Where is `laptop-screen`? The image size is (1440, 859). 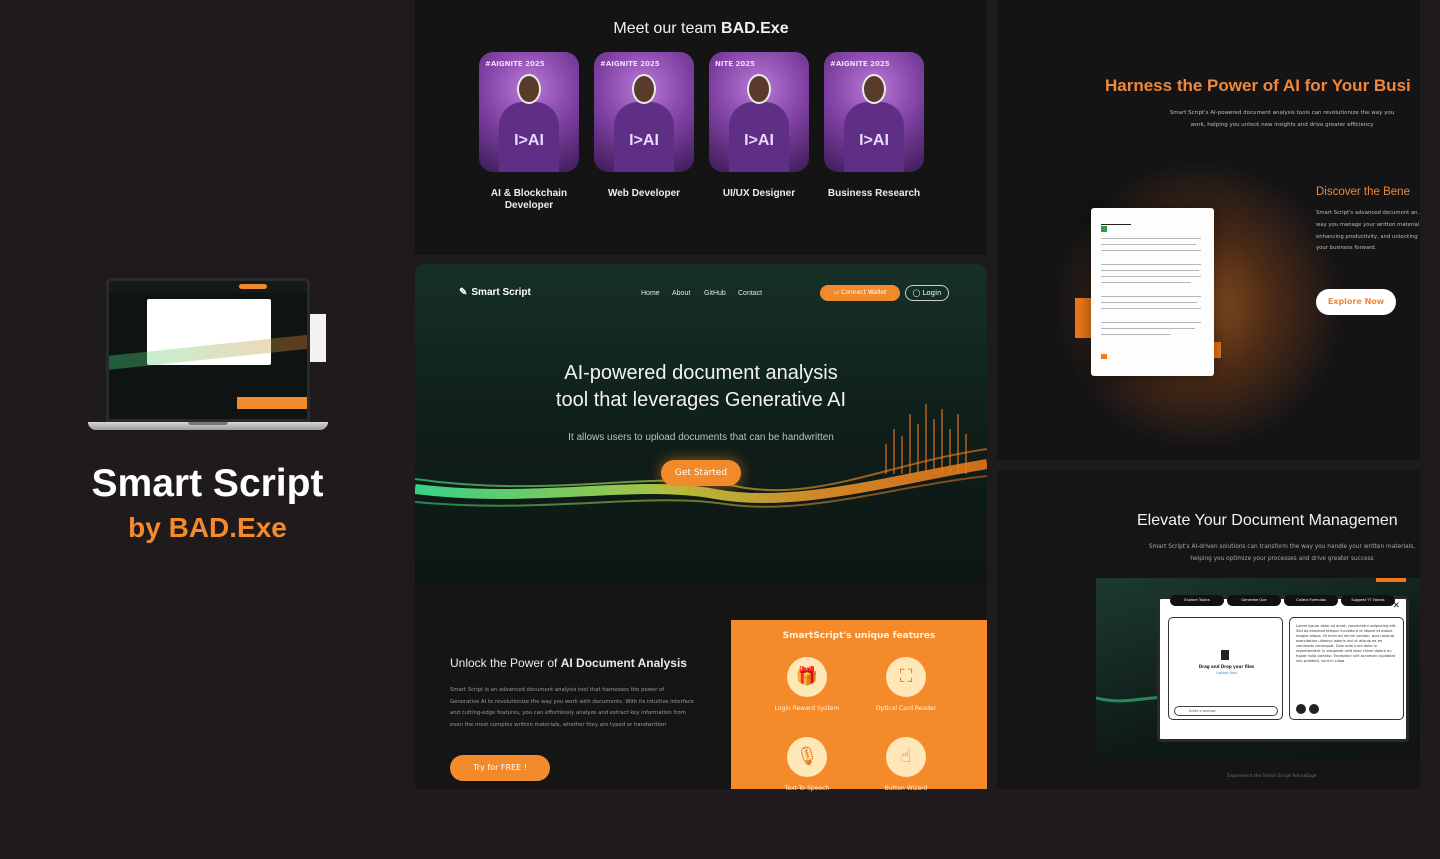
laptop-screen is located at coordinates (208, 350).